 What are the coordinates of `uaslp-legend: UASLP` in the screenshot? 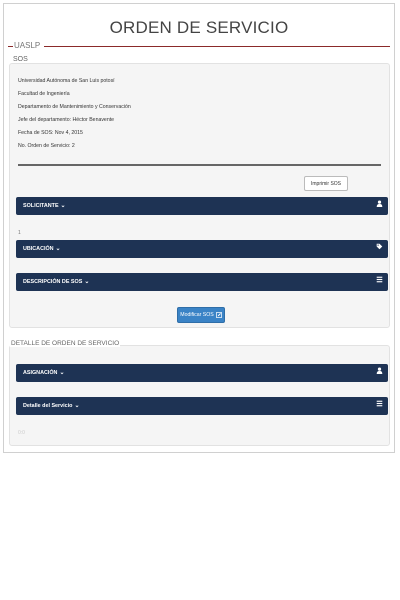 It's located at (27, 45).